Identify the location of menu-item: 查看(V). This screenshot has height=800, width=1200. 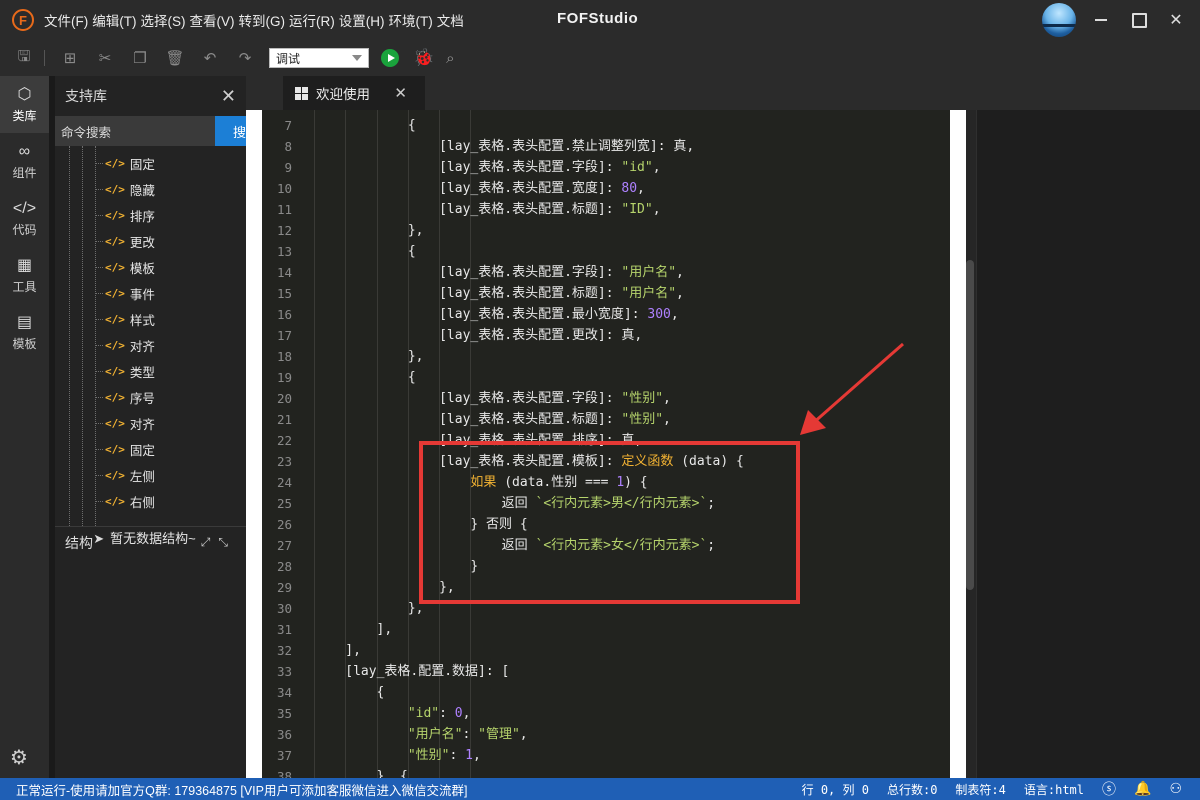
(212, 20).